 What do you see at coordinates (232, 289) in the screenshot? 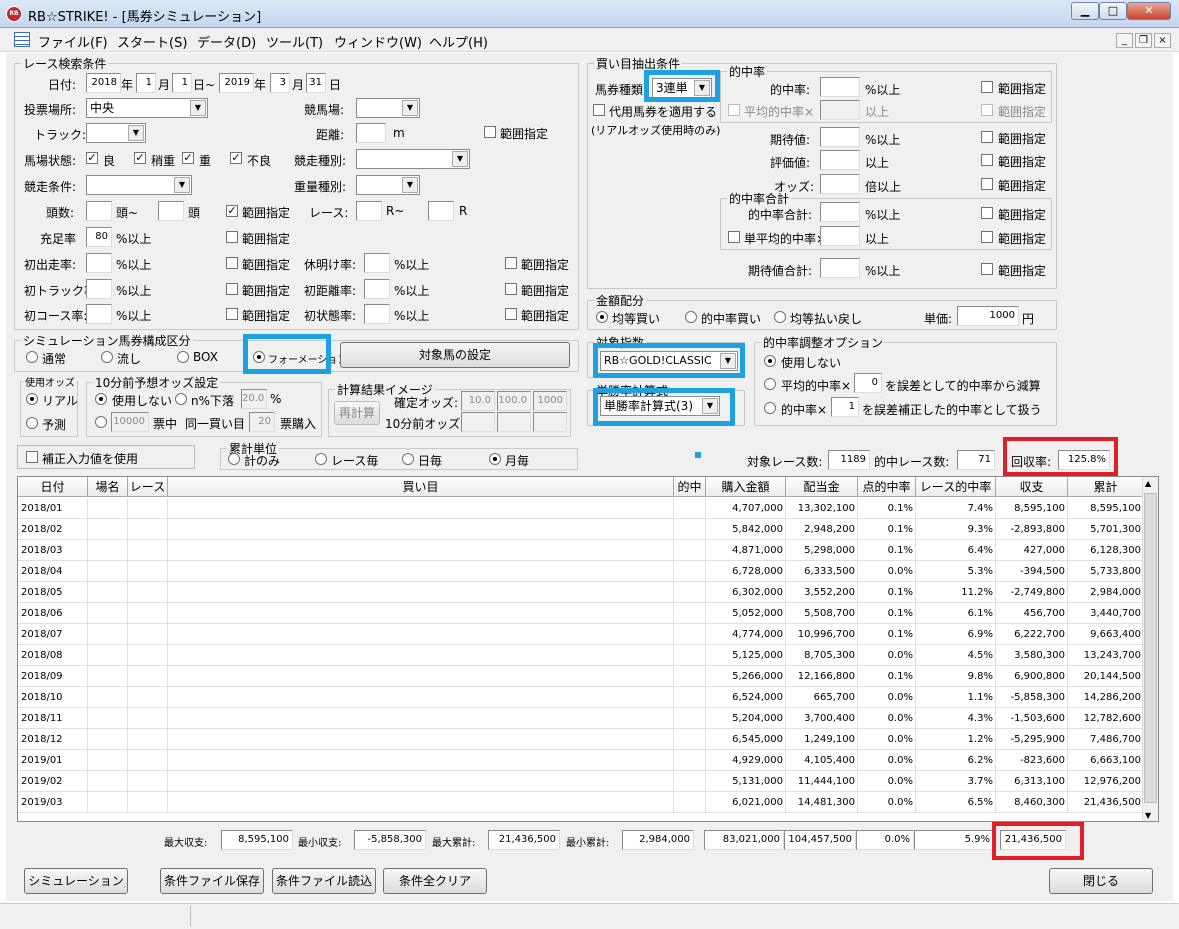
I see `first-track-range-checkbox` at bounding box center [232, 289].